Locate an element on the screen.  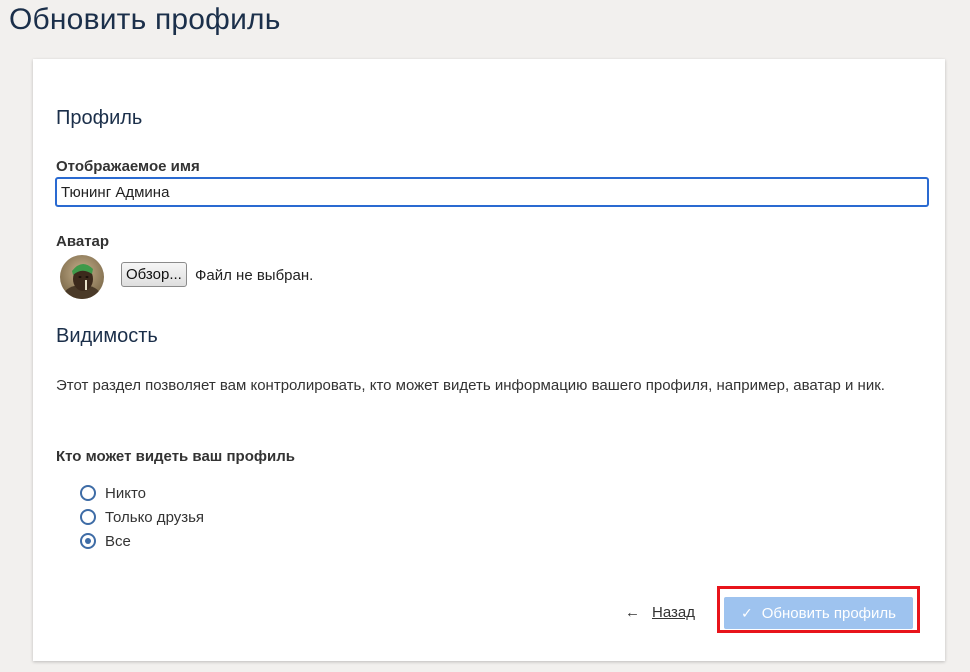
radio-option-friends: Только друзья is located at coordinates (142, 517).